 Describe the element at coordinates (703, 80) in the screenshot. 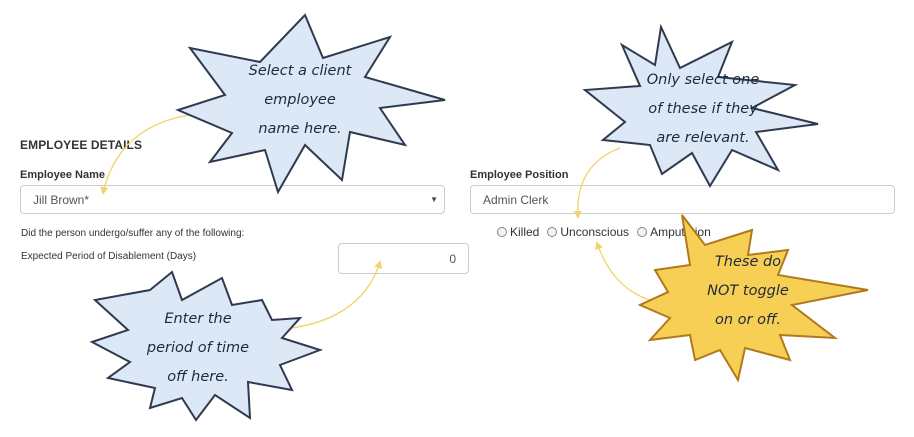

I see `callout-position-line: Only select one` at that location.